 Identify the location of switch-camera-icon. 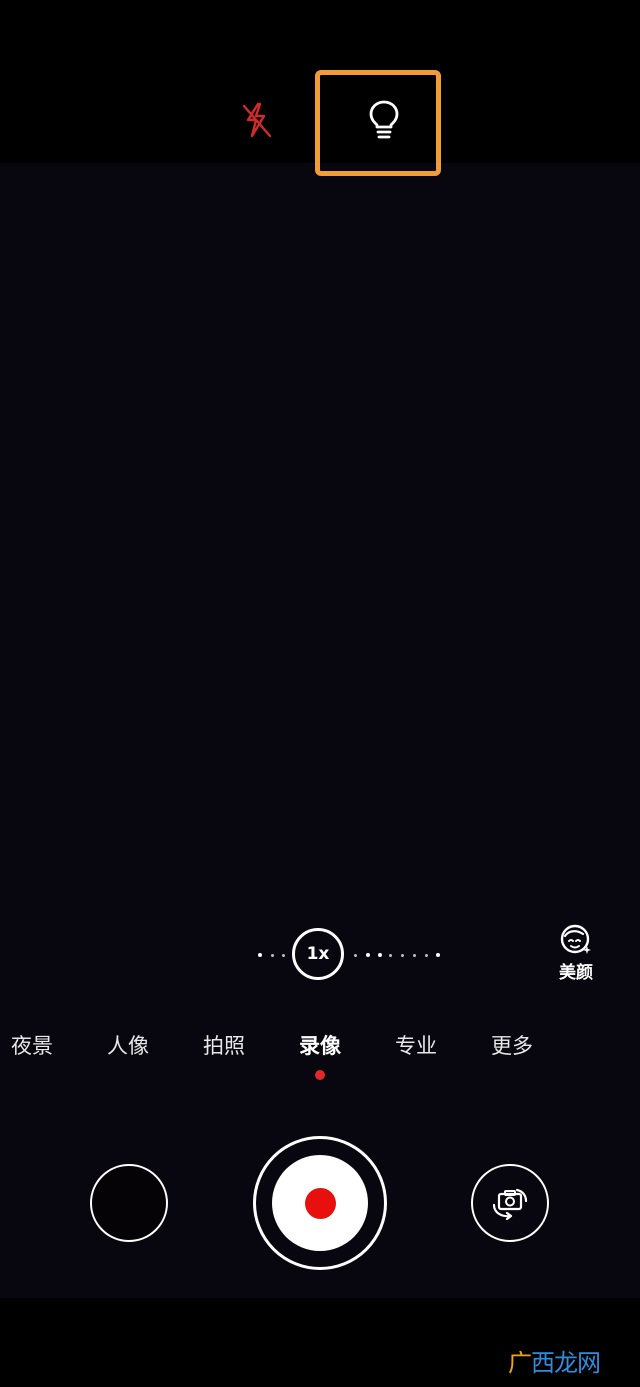
(510, 1204).